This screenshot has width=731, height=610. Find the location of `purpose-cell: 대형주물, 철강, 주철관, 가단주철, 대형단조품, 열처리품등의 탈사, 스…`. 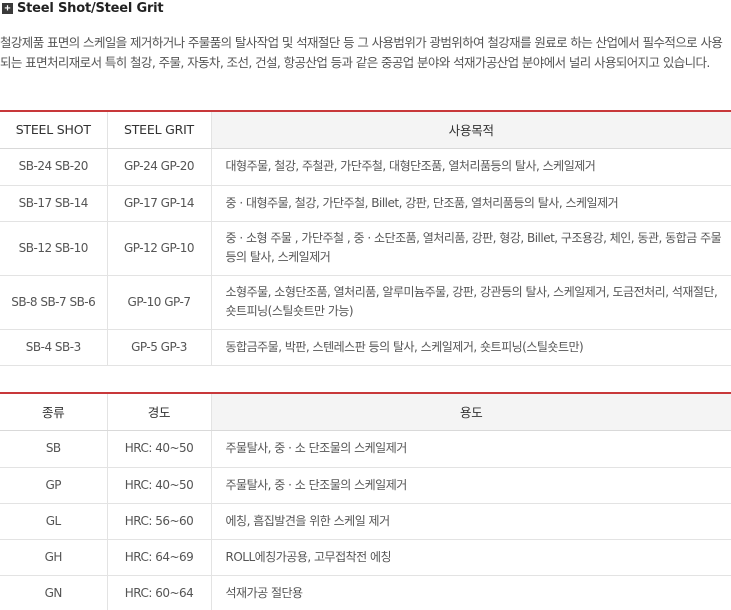

purpose-cell: 대형주물, 철강, 주철관, 가단주철, 대형단조품, 열처리품등의 탈사, 스… is located at coordinates (471, 167).